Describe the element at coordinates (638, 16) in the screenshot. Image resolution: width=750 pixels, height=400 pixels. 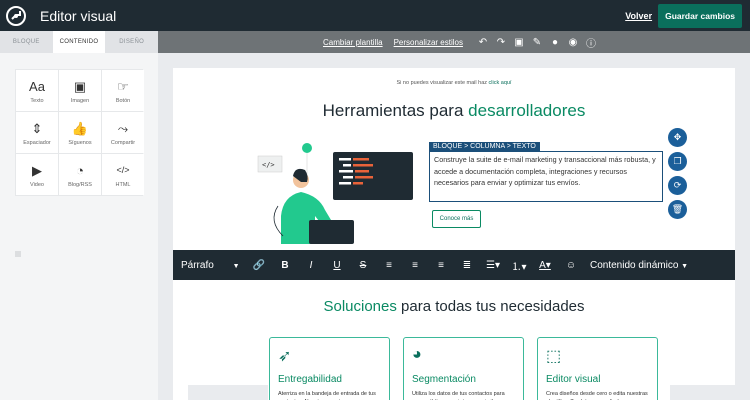
I see `back-button: Volver` at that location.